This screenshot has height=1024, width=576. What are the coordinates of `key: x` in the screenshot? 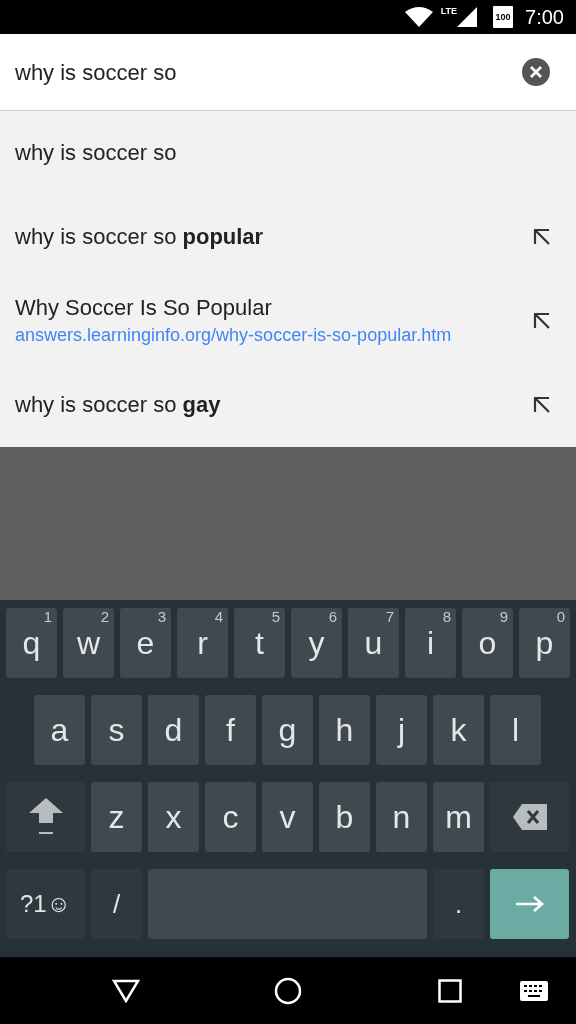 It's located at (173, 817).